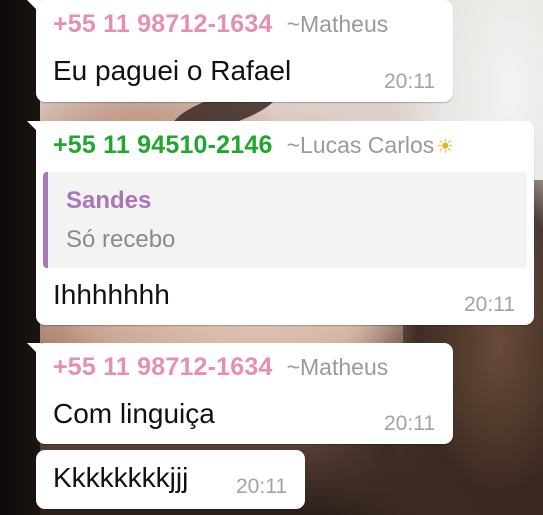  Describe the element at coordinates (121, 477) in the screenshot. I see `message-text: Kkkkkkkkjjj` at that location.